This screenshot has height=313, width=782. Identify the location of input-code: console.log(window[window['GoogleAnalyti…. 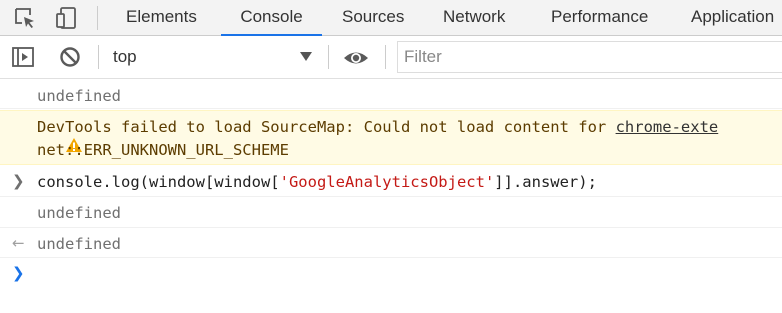
(317, 182).